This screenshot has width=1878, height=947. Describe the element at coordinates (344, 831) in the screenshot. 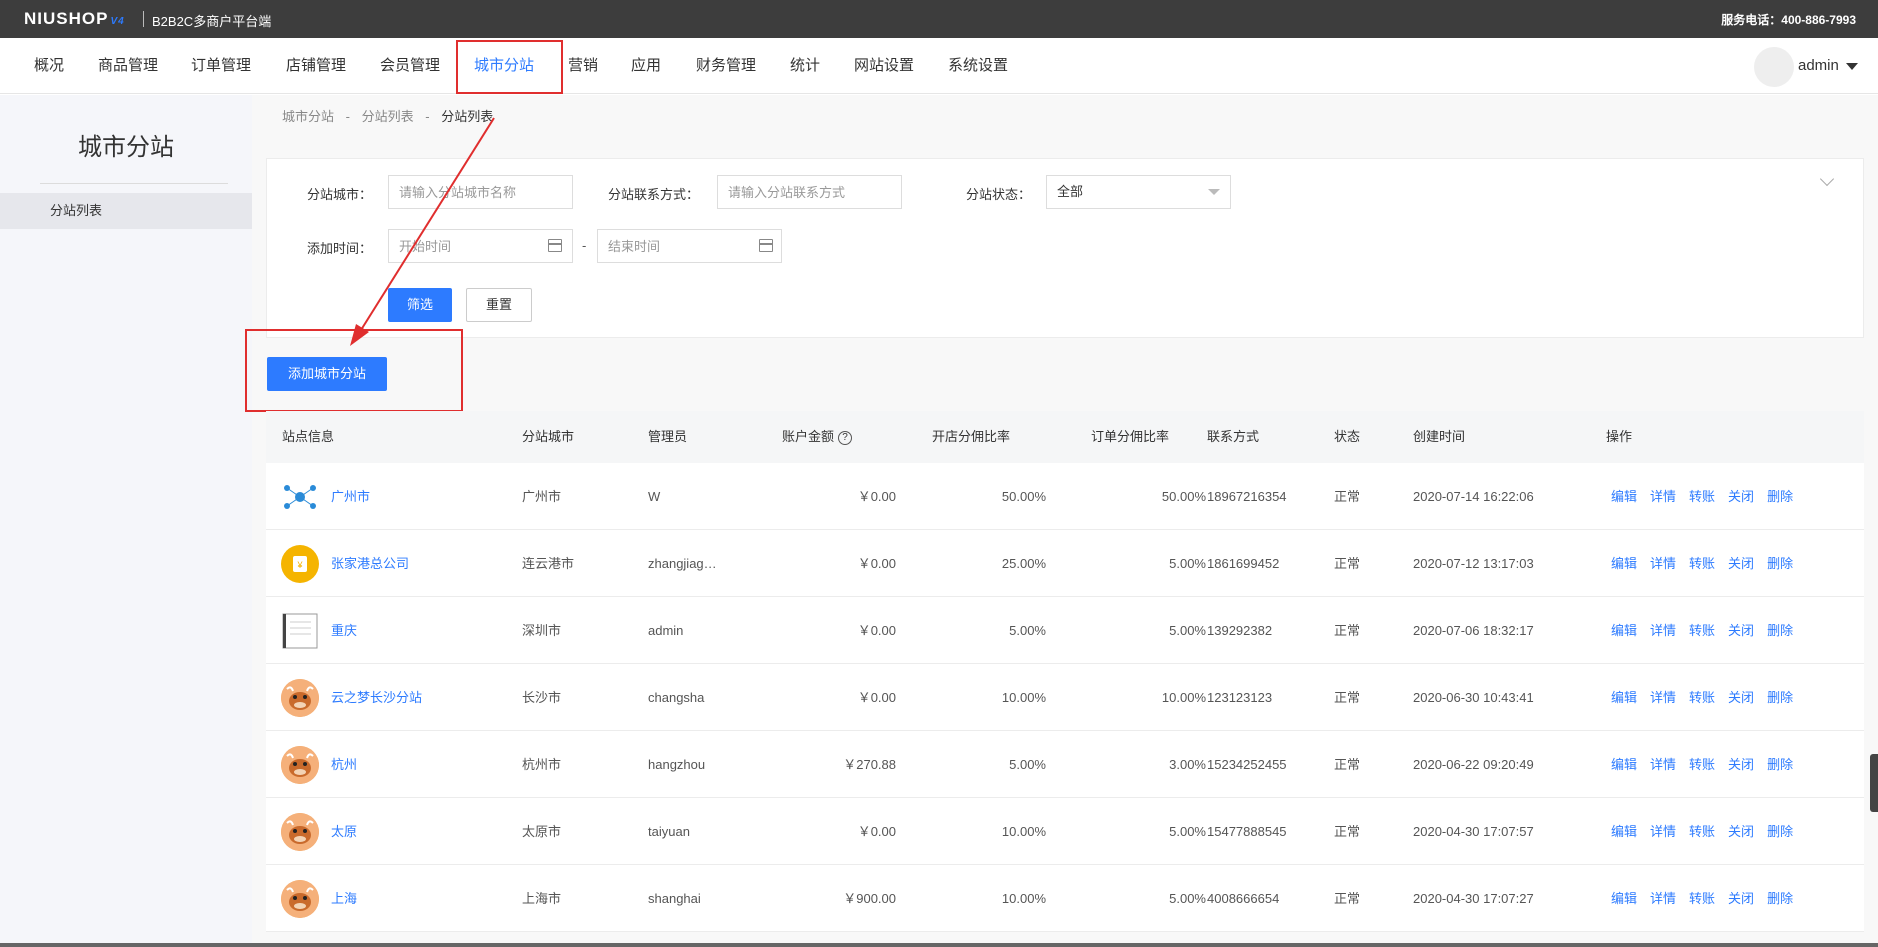

I see `site-name-link: 太原` at that location.